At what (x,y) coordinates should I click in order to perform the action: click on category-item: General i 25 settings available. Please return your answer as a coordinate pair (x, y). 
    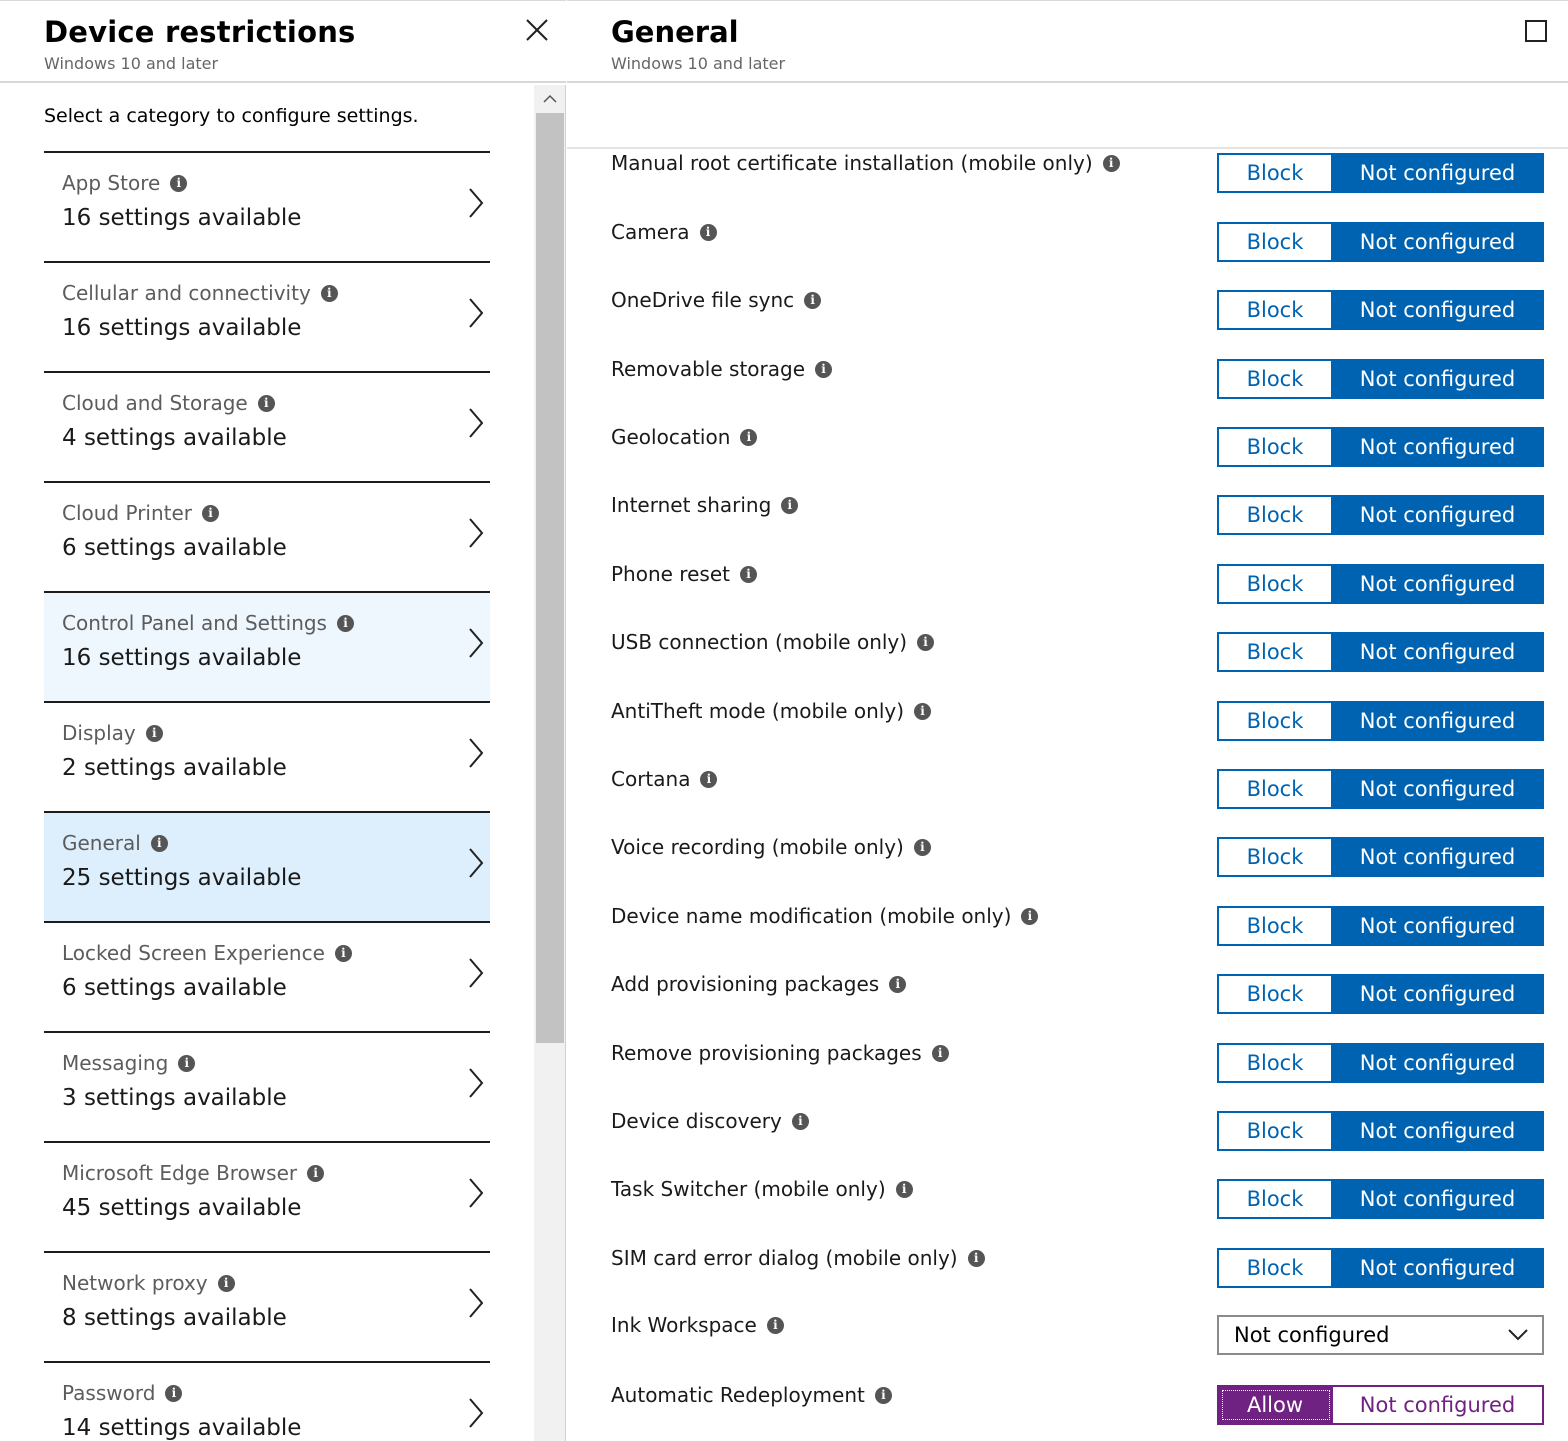
    Looking at the image, I should click on (267, 866).